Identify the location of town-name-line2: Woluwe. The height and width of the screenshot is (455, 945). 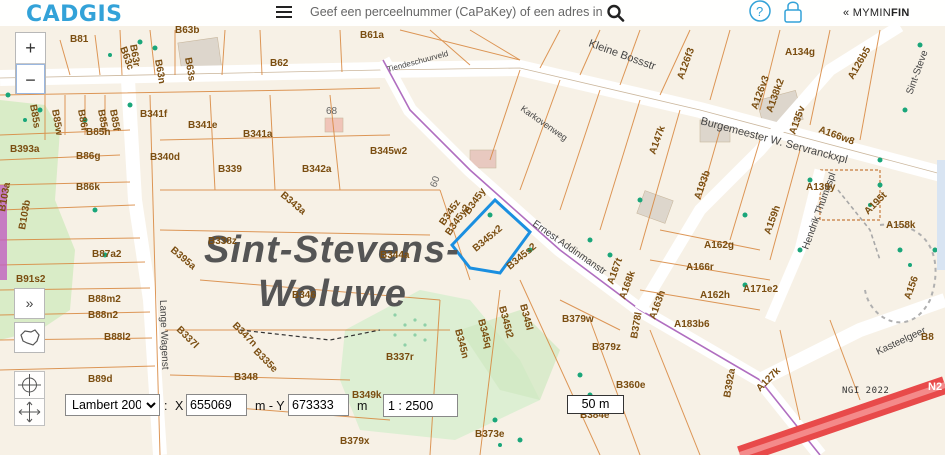
(332, 294).